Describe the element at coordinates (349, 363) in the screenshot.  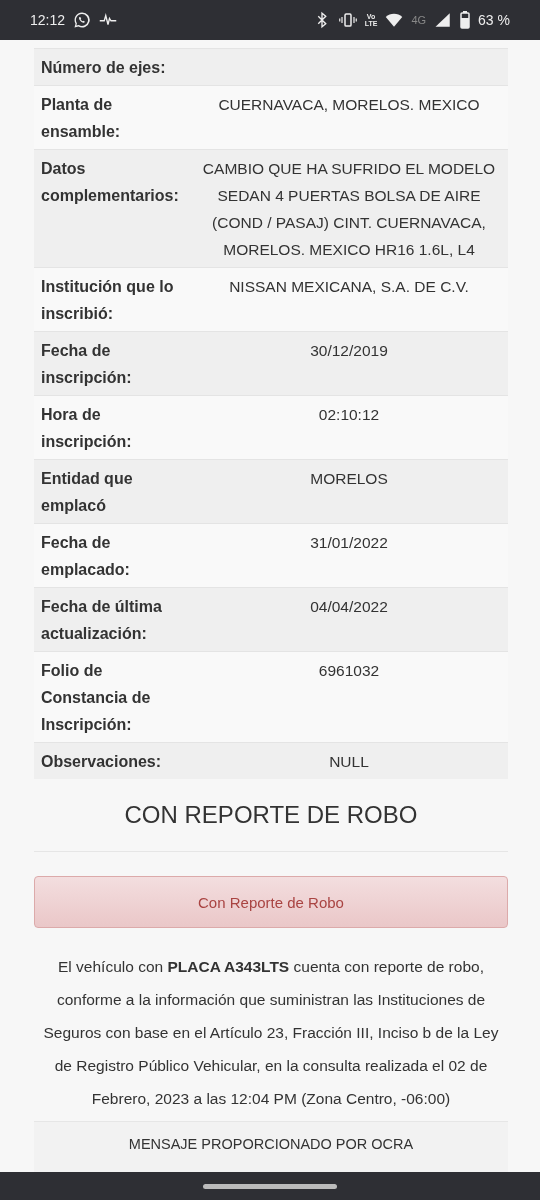
I see `field-value: 30/12/2019` at that location.